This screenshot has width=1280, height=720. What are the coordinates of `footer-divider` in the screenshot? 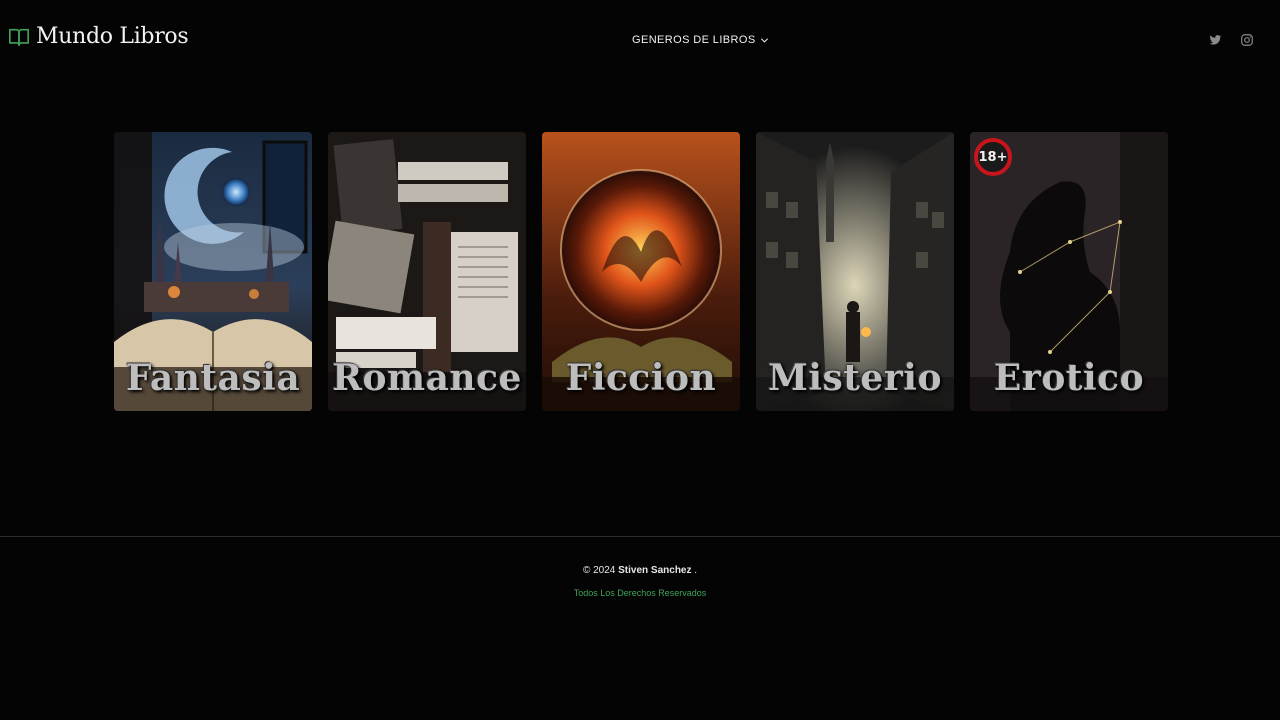 It's located at (640, 536).